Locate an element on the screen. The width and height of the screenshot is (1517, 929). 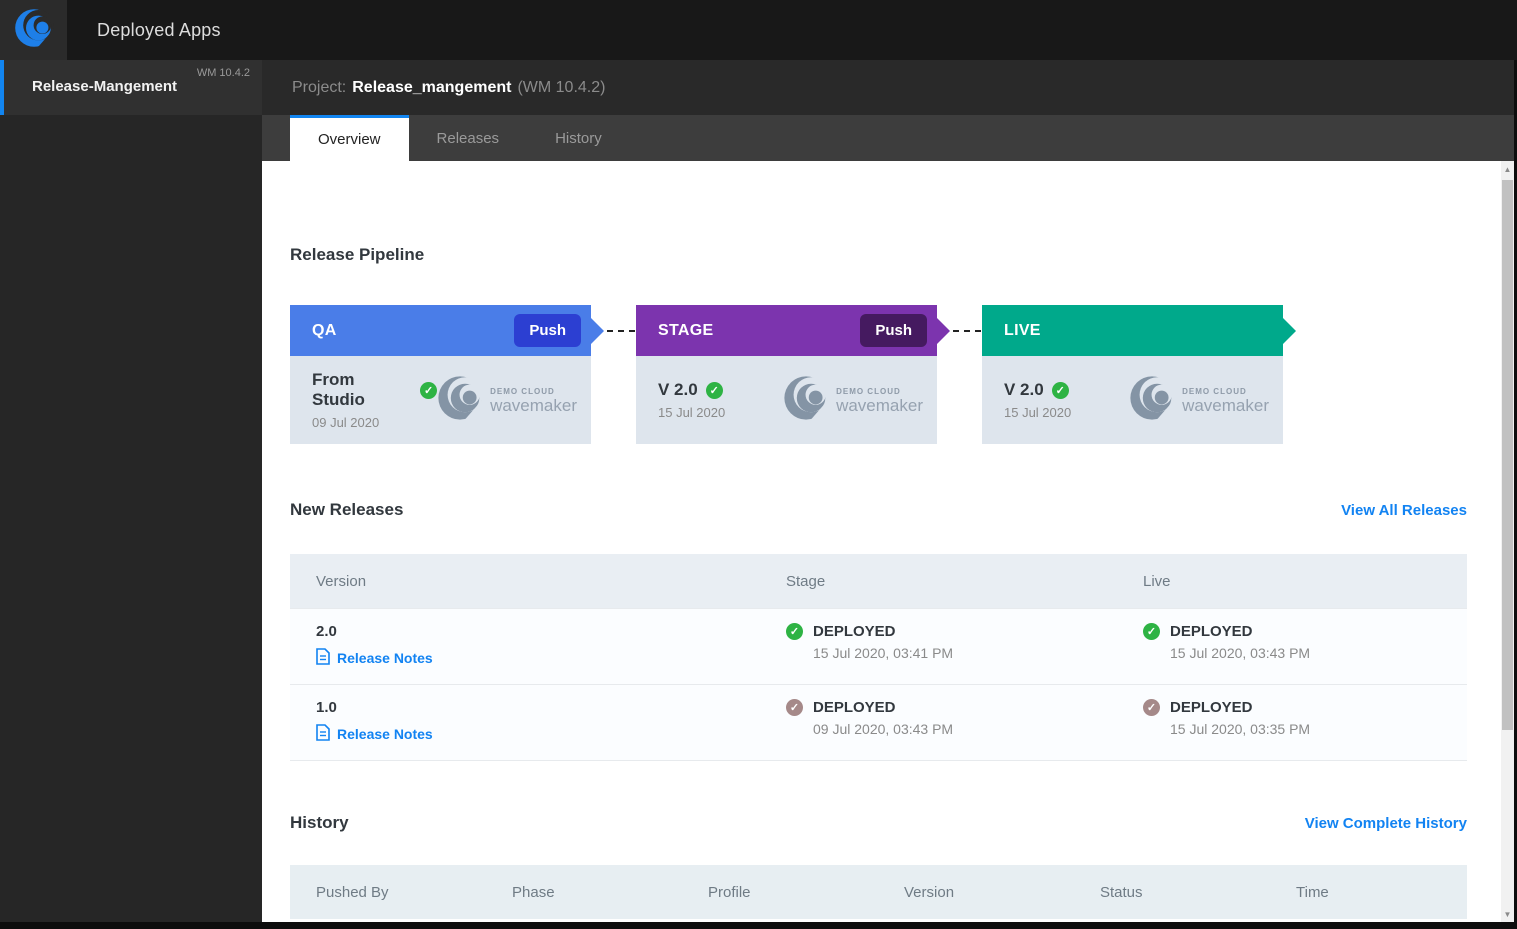
column-header-pushed-by: Pushed By is located at coordinates (352, 892).